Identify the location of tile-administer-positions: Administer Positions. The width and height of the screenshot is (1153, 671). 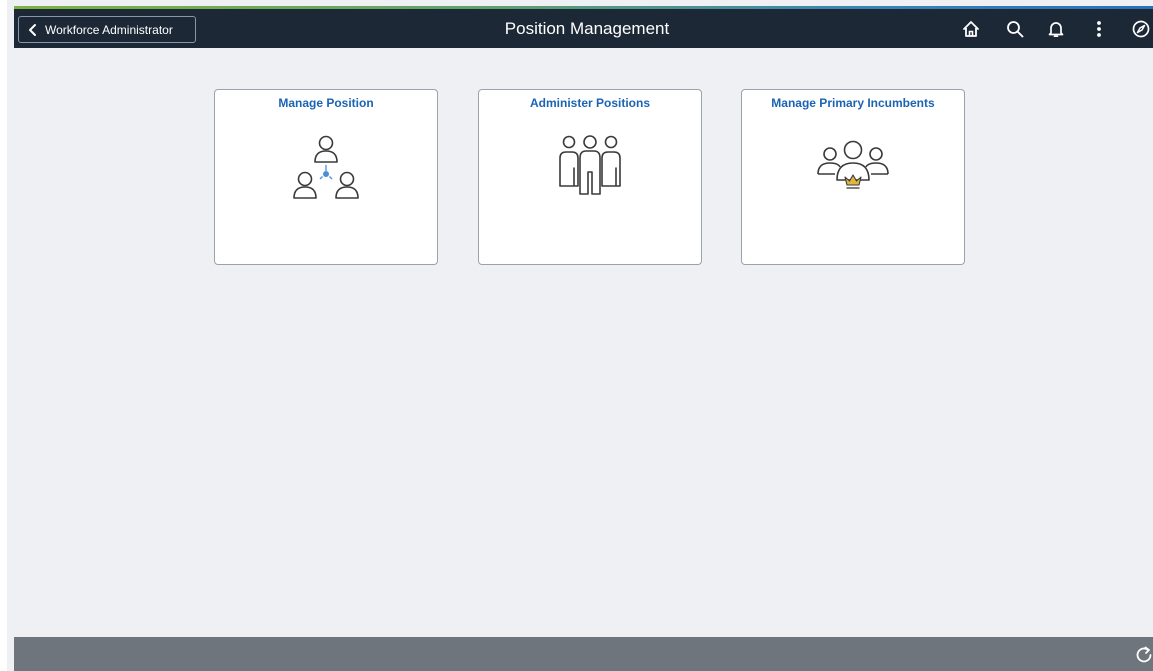
(590, 177).